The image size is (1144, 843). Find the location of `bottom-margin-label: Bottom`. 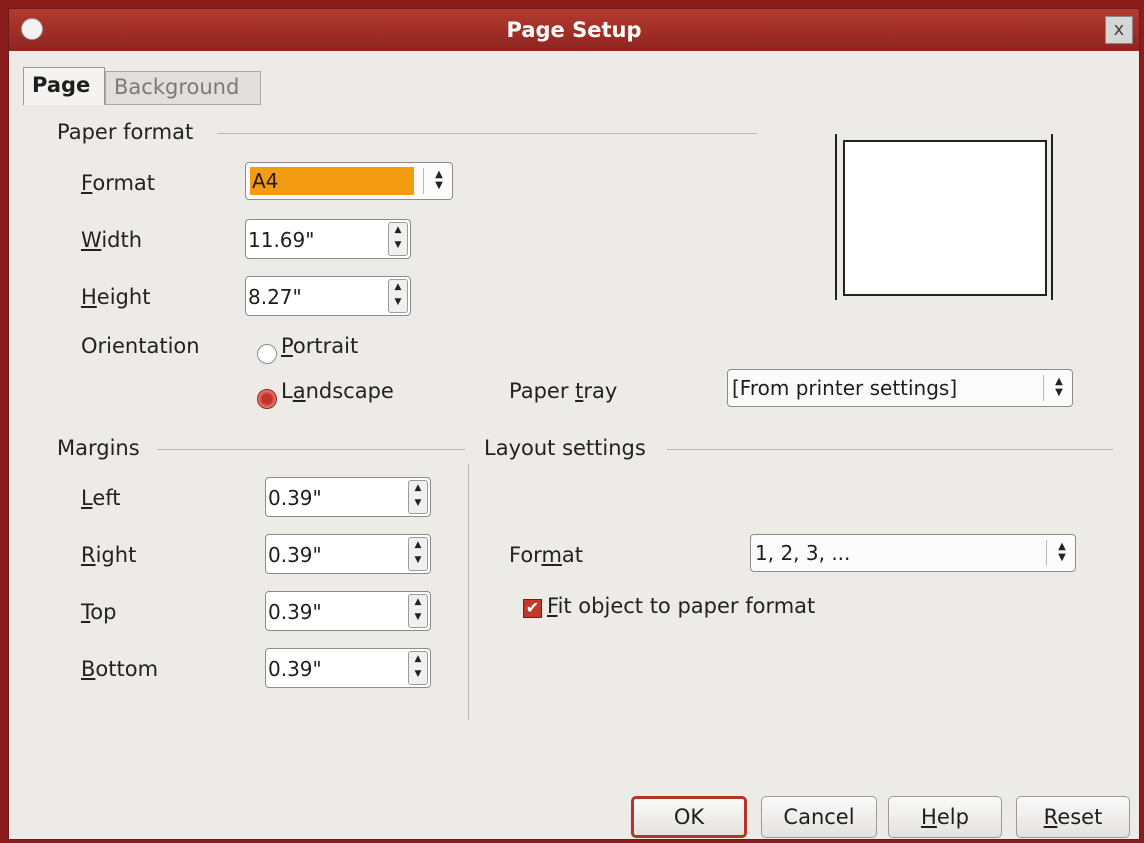

bottom-margin-label: Bottom is located at coordinates (119, 669).